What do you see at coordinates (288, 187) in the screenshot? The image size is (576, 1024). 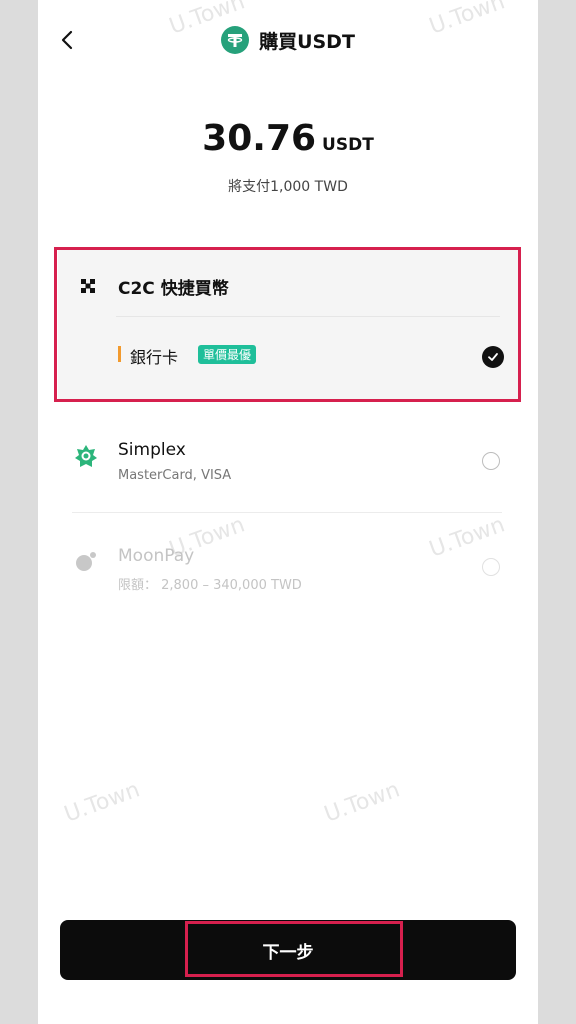 I see `pay-amount-text: 將支付1,000 TWD` at bounding box center [288, 187].